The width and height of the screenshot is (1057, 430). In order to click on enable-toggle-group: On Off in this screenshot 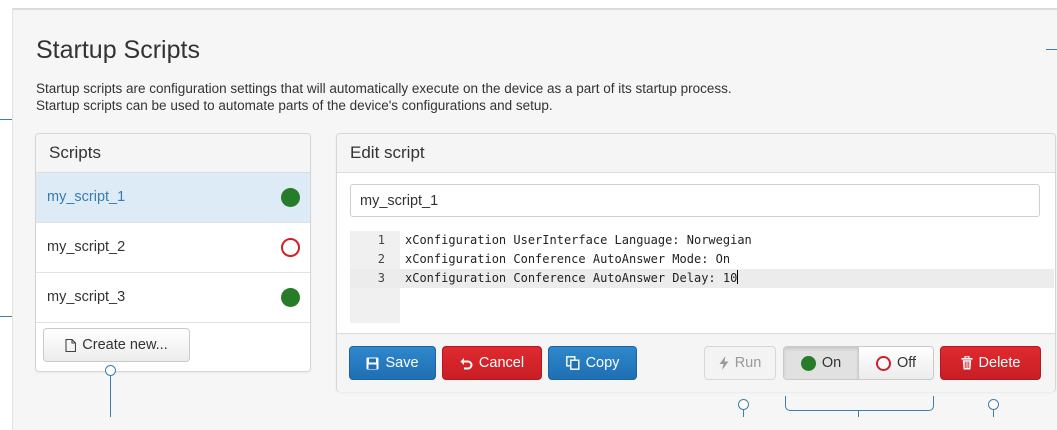, I will do `click(858, 363)`.